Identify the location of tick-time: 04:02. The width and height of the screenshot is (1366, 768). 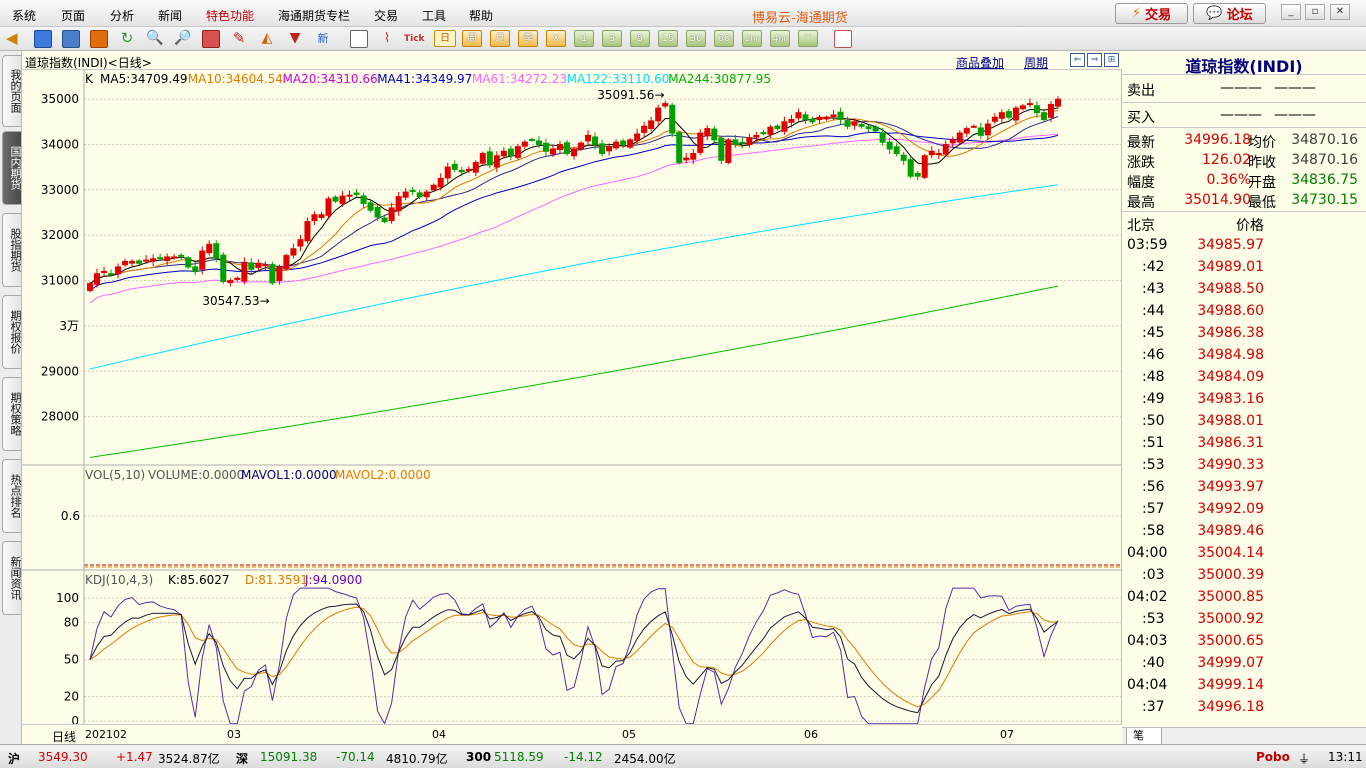
(1147, 597).